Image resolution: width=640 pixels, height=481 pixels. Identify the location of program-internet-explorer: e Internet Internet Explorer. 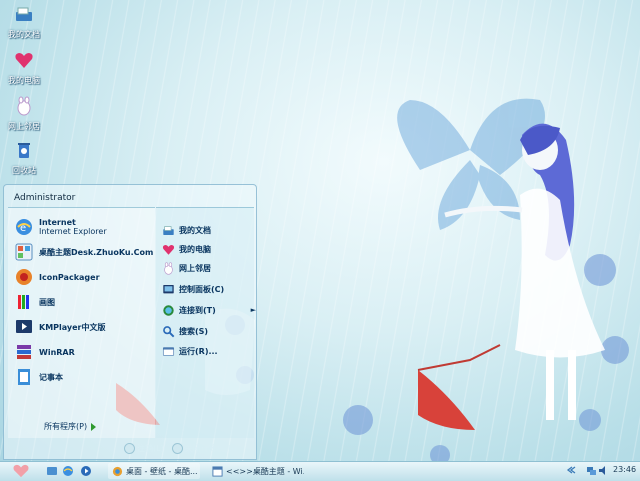
(60, 227).